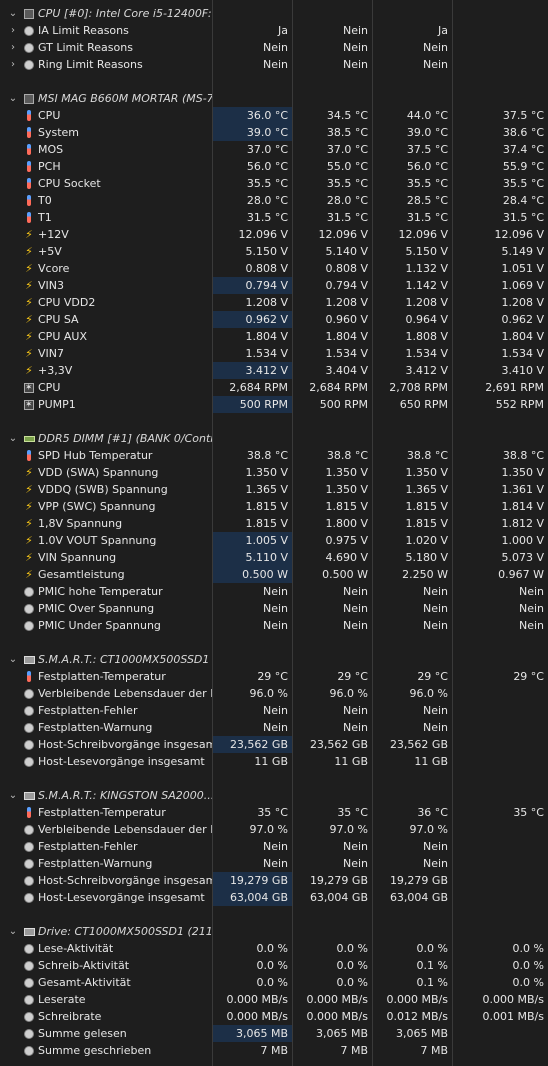 The height and width of the screenshot is (1066, 548). What do you see at coordinates (427, 166) in the screenshot?
I see `value-maximum: 56.0 °C` at bounding box center [427, 166].